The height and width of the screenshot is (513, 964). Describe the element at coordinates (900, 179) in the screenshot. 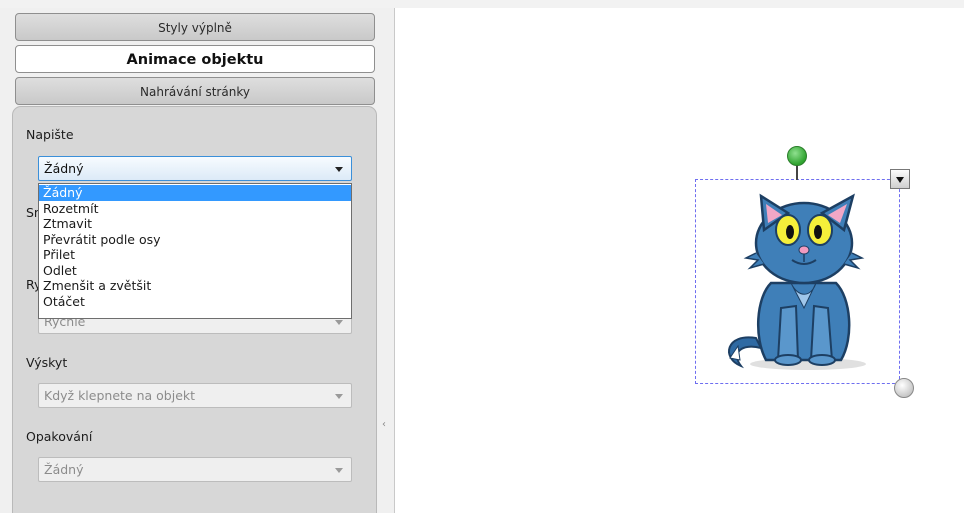

I see `object-menu-button` at that location.